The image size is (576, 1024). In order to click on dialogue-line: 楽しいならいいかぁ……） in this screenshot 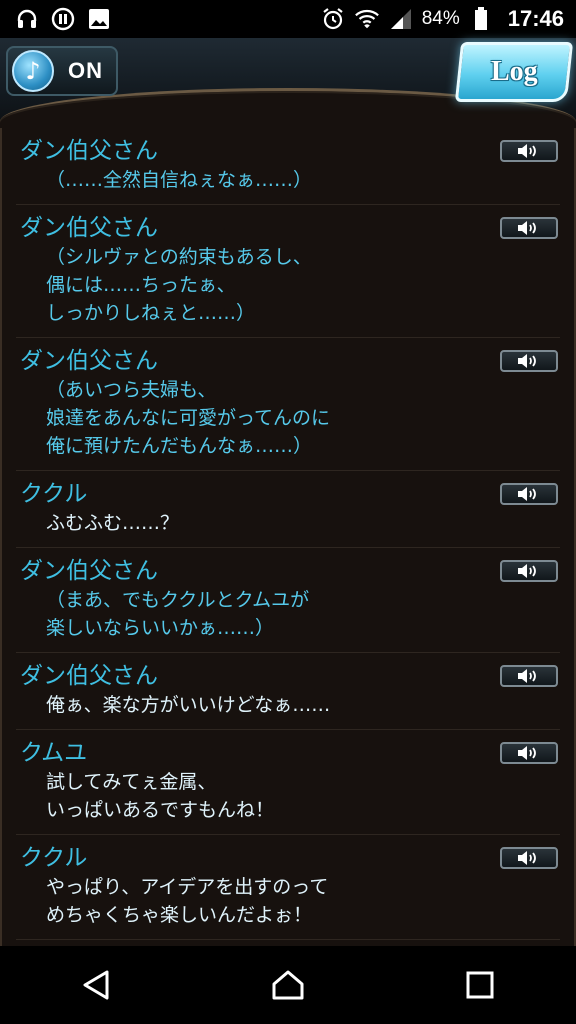, I will do `click(160, 628)`.